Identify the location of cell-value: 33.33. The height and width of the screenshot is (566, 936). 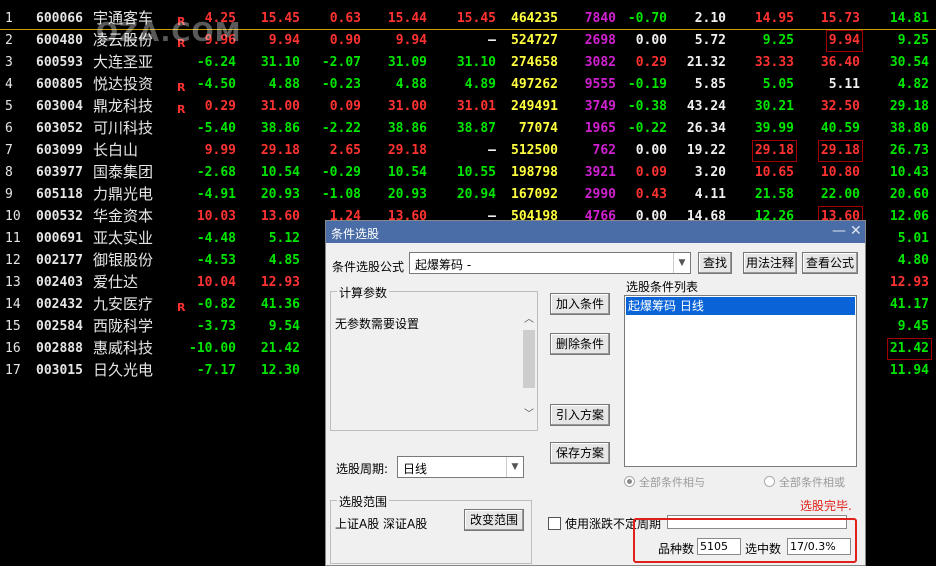
(774, 62).